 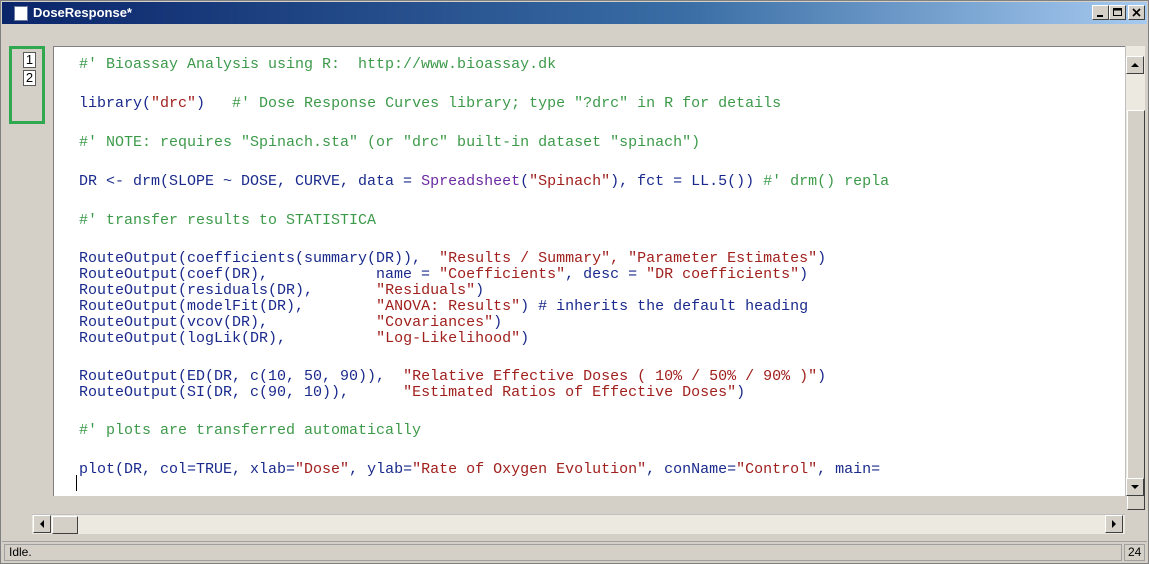 I want to click on window-title: DoseResponse*, so click(x=82, y=12).